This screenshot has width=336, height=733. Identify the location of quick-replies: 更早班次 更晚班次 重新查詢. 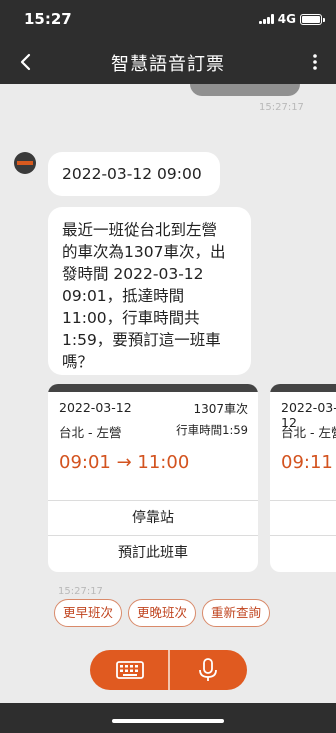
(162, 613).